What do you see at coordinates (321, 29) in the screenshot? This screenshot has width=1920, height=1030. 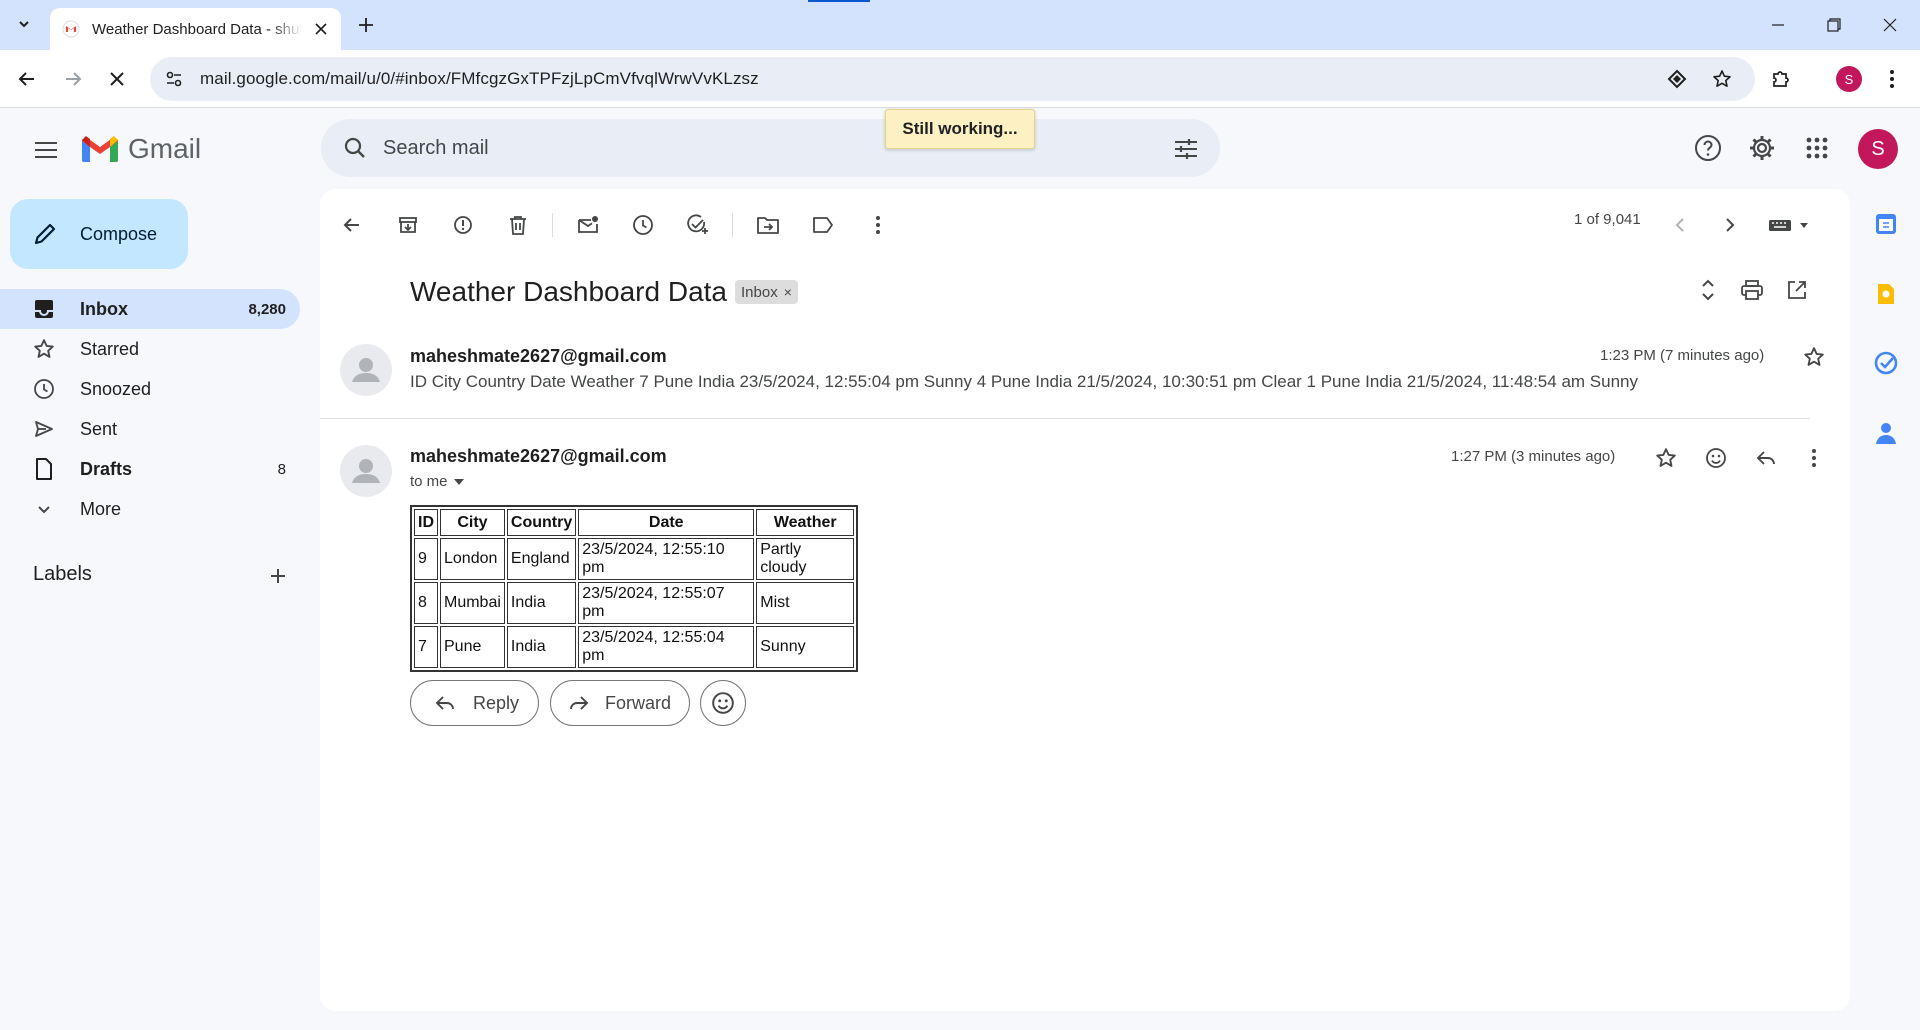 I see `tab-close-button` at bounding box center [321, 29].